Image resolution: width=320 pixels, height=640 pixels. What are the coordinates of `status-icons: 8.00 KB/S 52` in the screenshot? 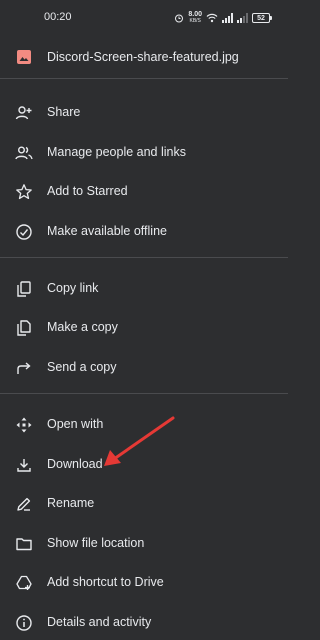 It's located at (223, 18).